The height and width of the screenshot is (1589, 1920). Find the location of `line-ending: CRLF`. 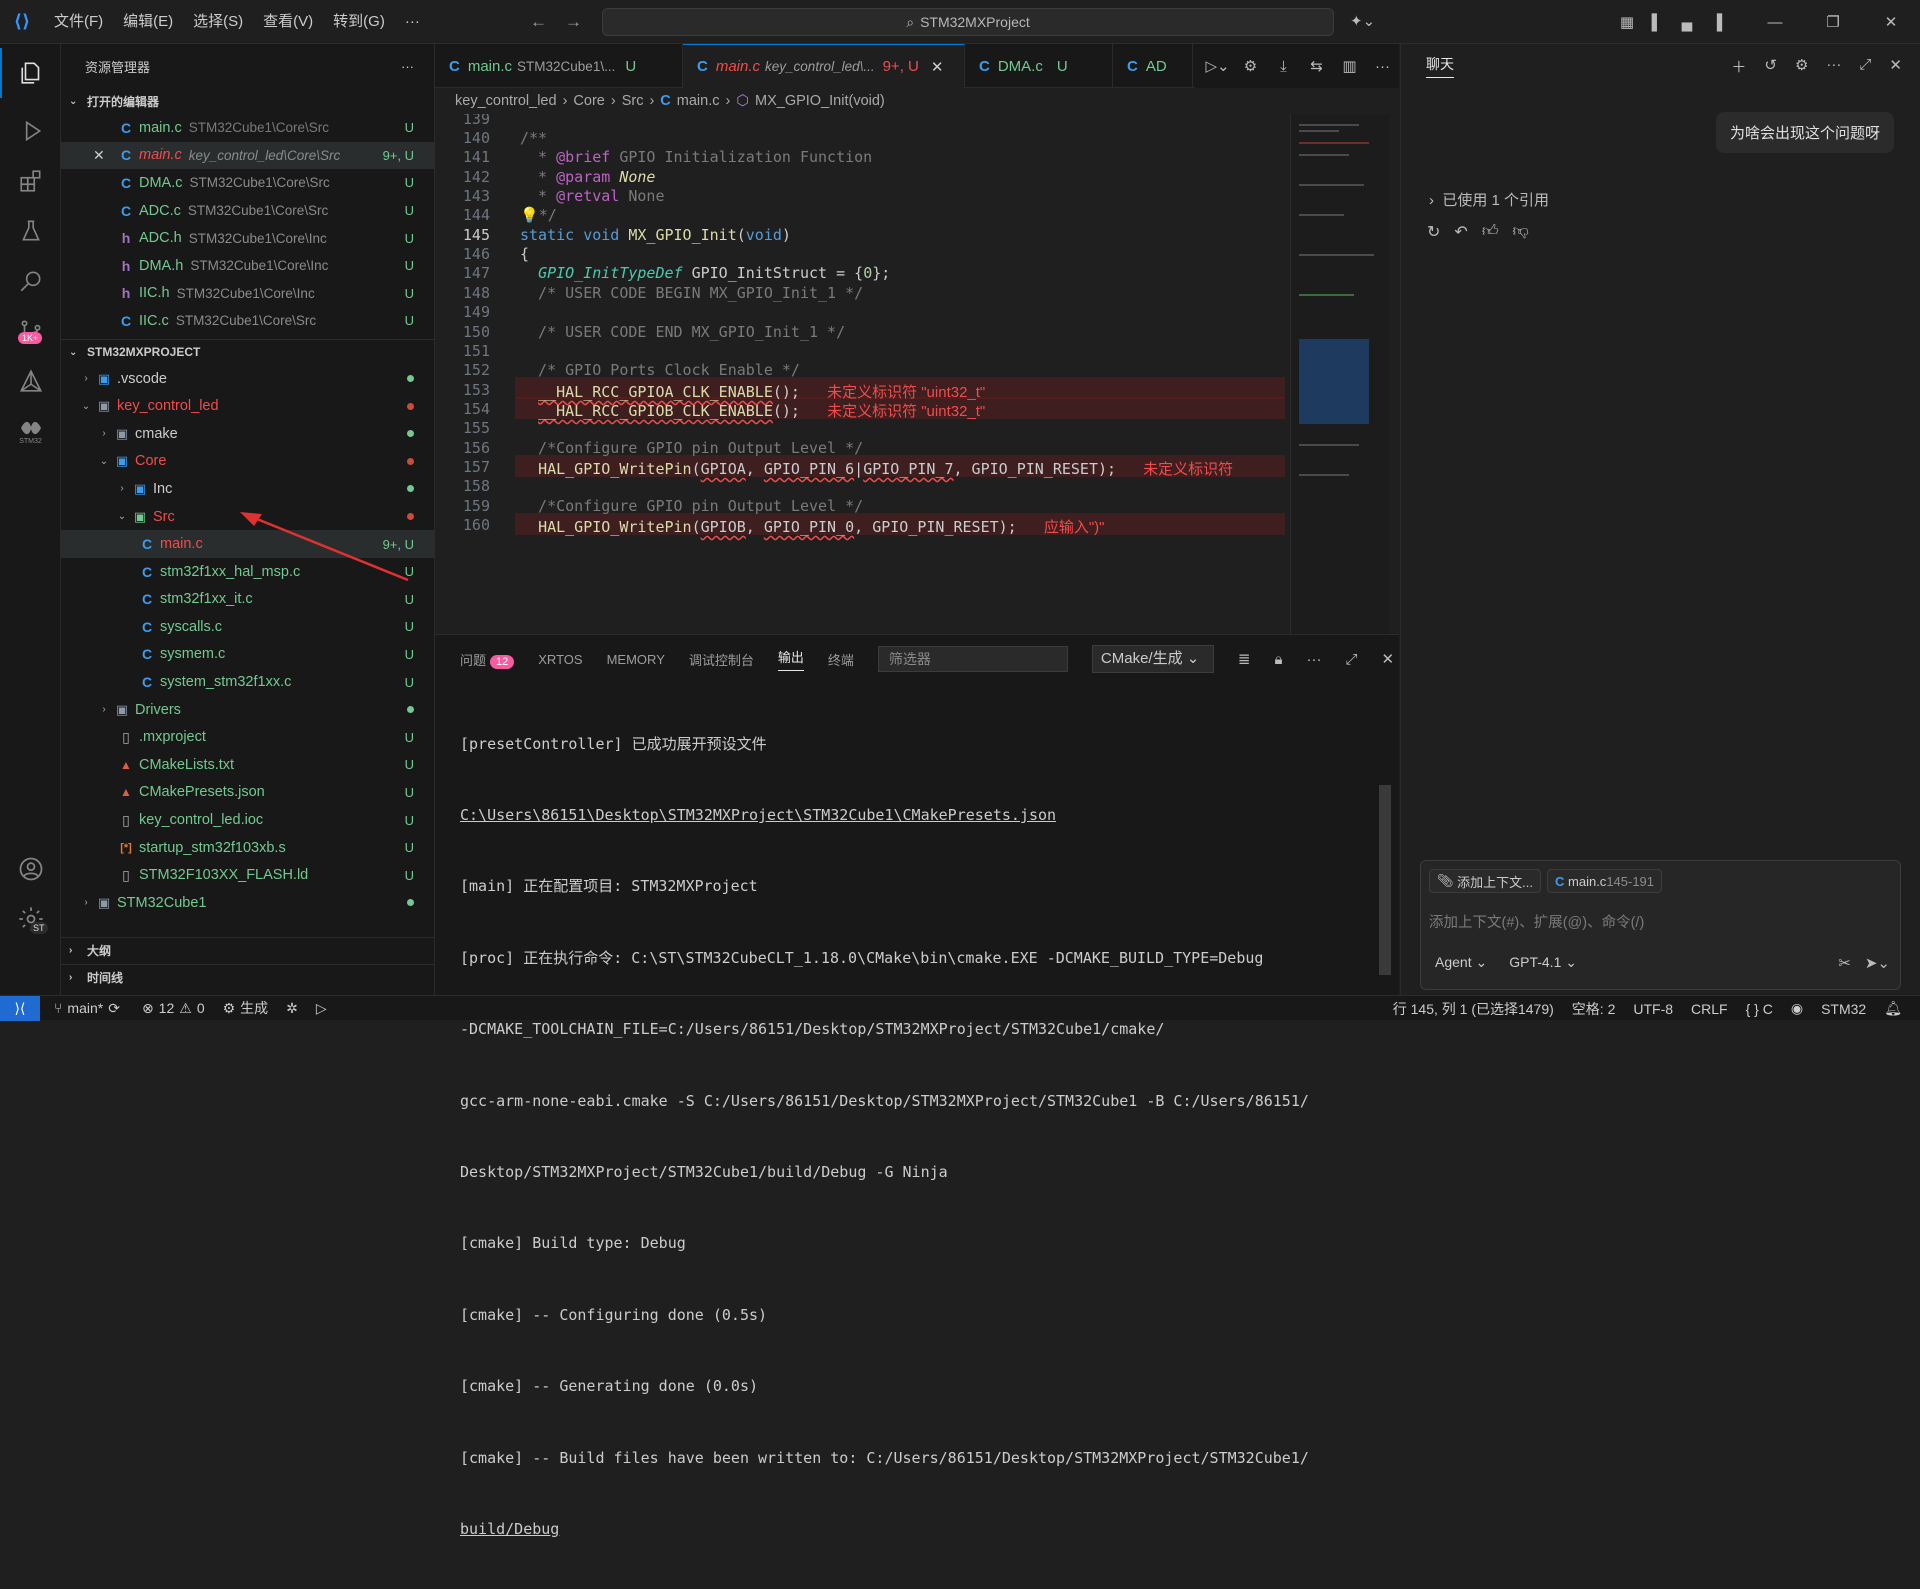

line-ending: CRLF is located at coordinates (1709, 1009).